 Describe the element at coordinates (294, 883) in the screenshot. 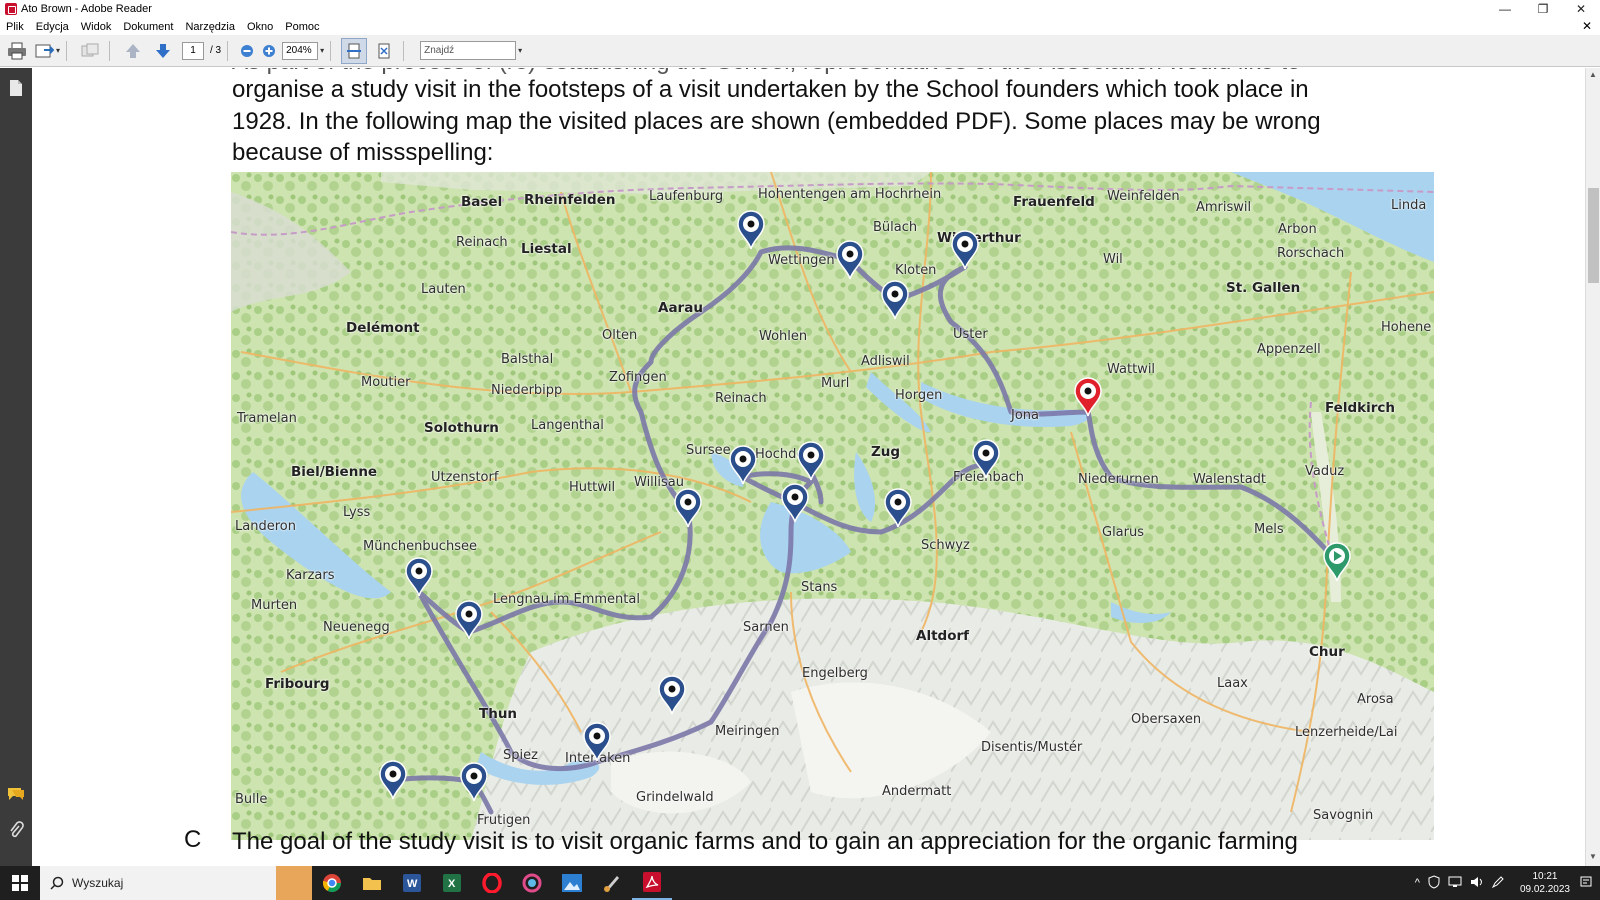

I see `search-highlight-image` at that location.